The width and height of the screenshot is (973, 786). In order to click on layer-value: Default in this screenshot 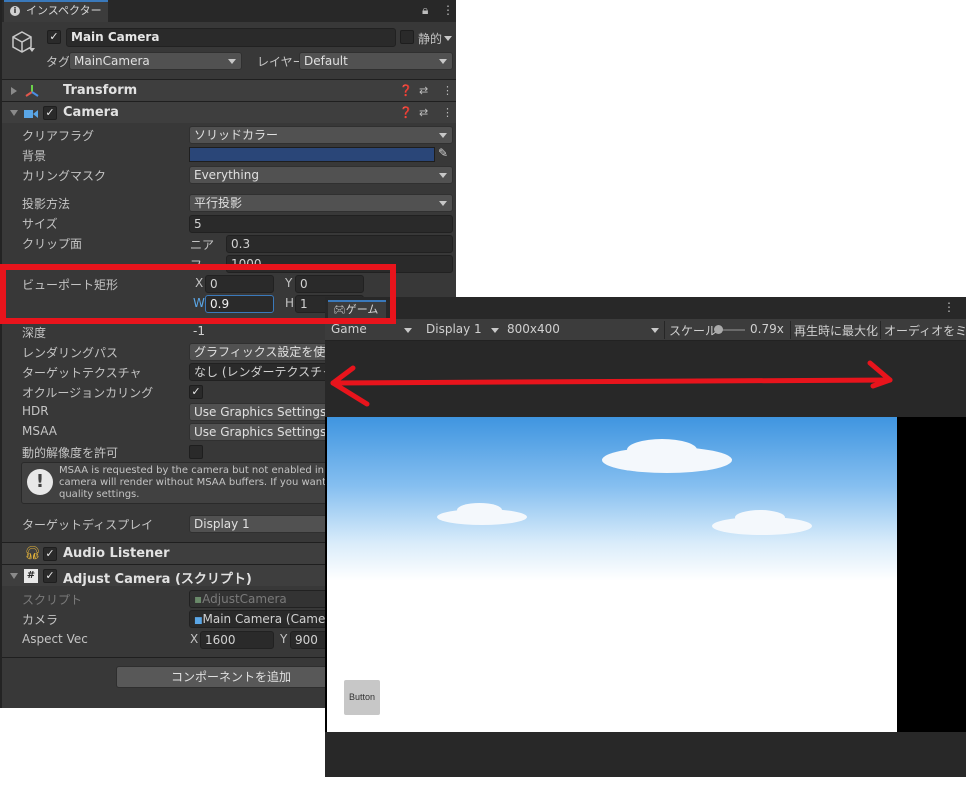, I will do `click(326, 61)`.